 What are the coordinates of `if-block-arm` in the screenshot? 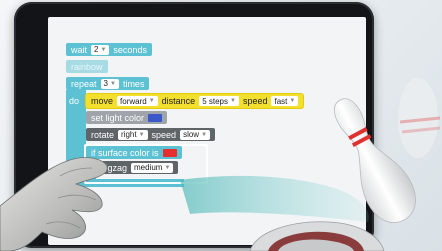 It's located at (91, 170).